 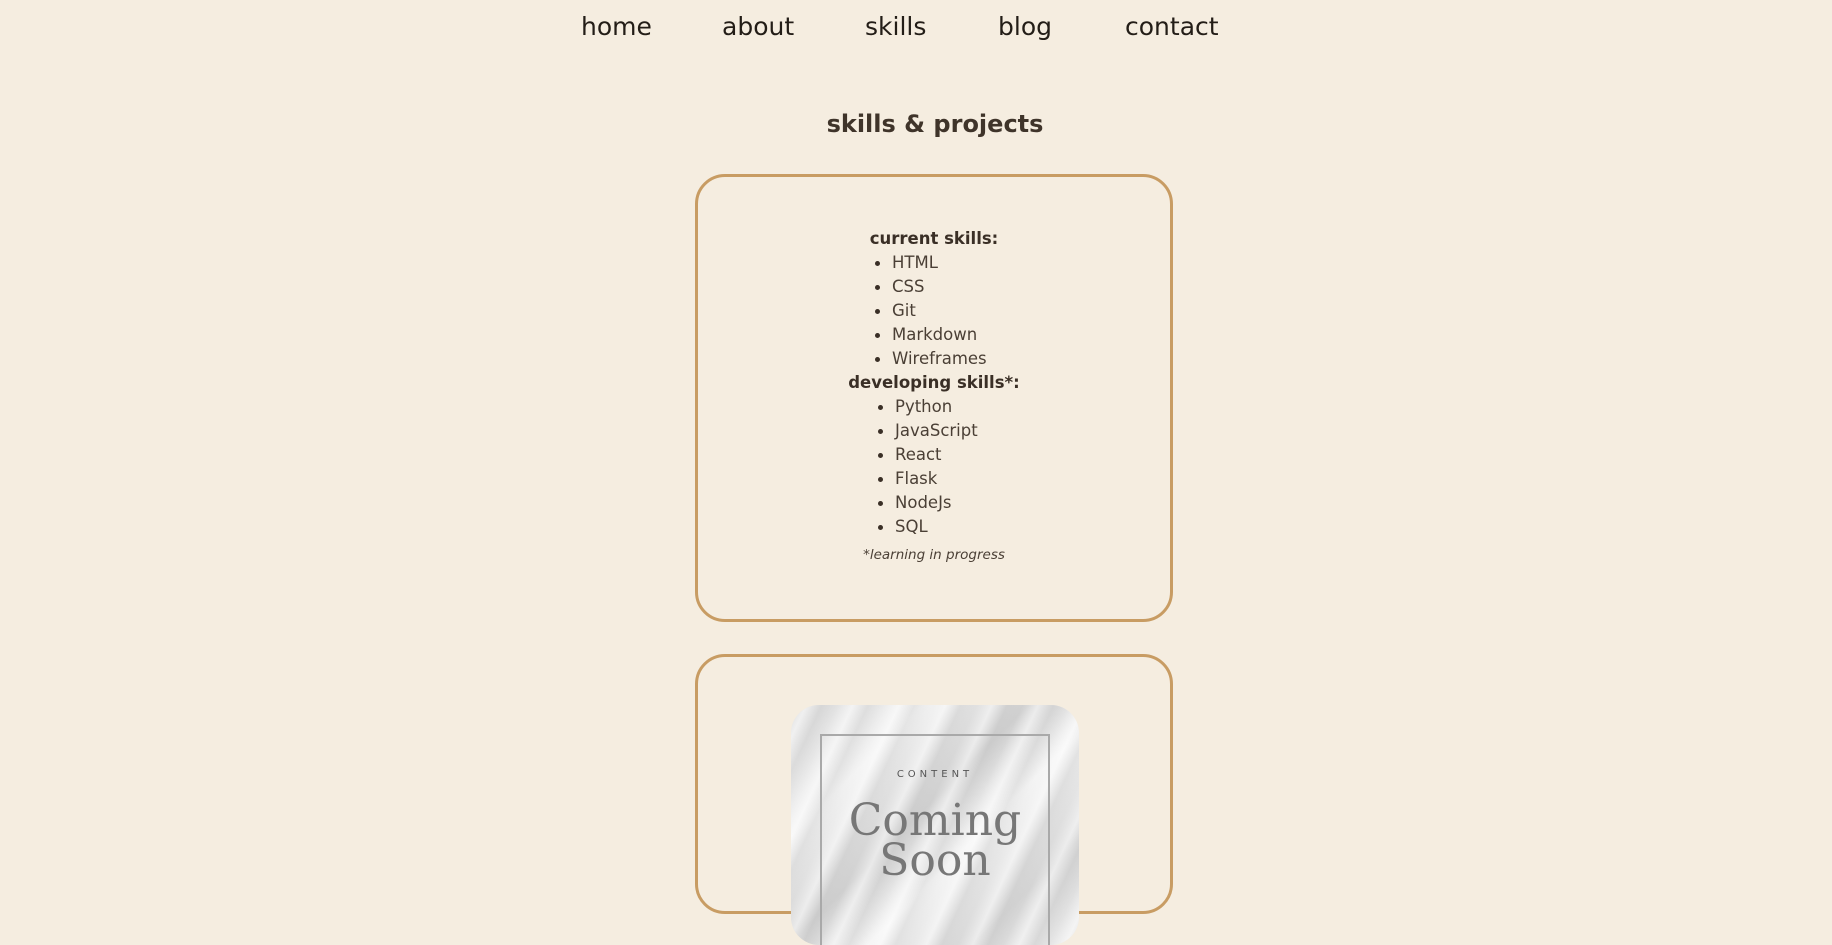 I want to click on list-item: Markdown, so click(x=1022, y=335).